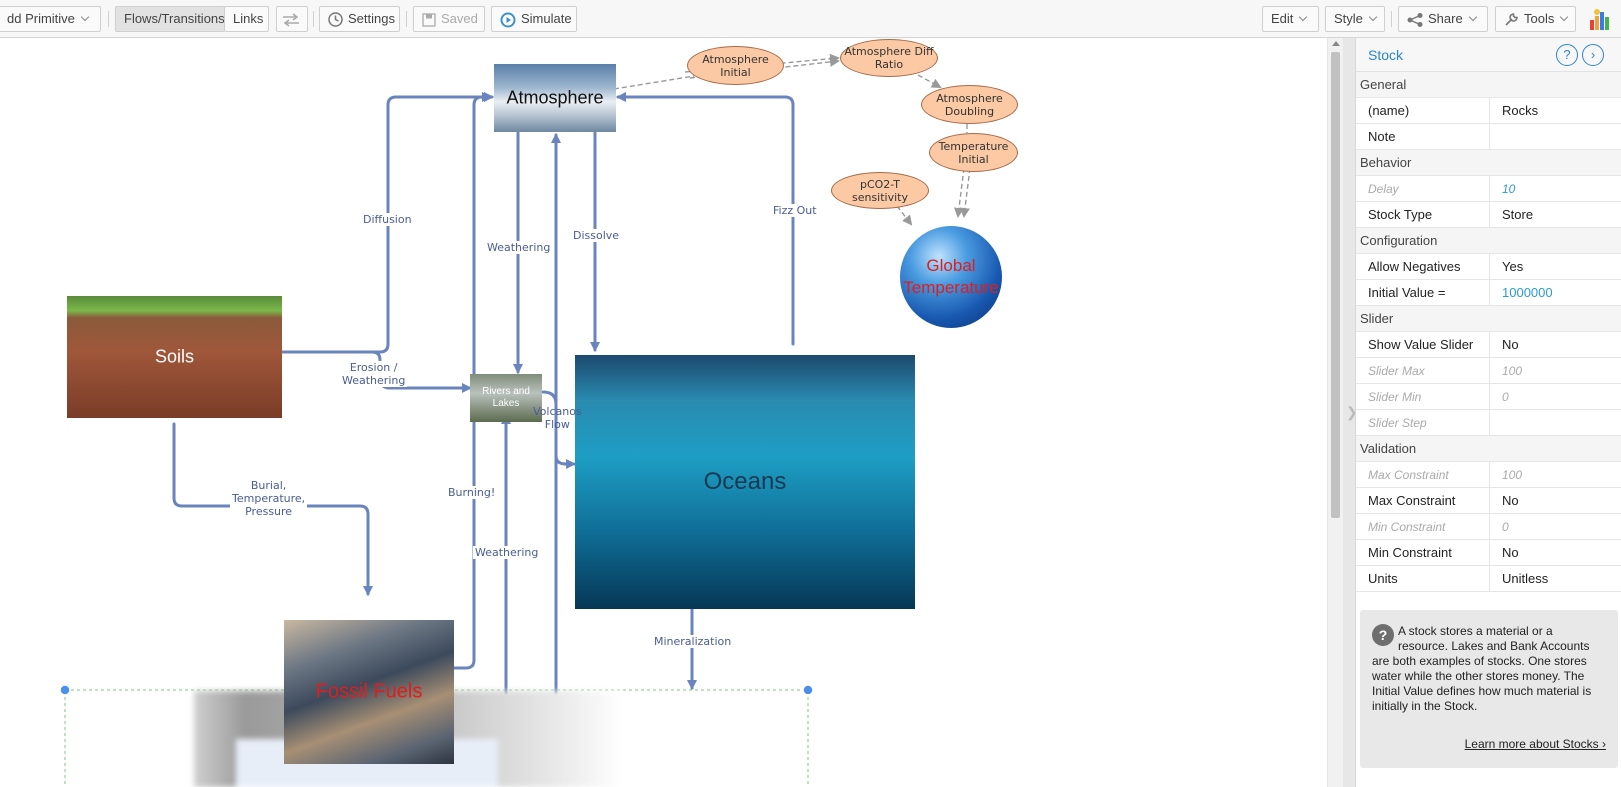 The width and height of the screenshot is (1621, 787). I want to click on add-primitive-button: dd Primitive, so click(50, 19).